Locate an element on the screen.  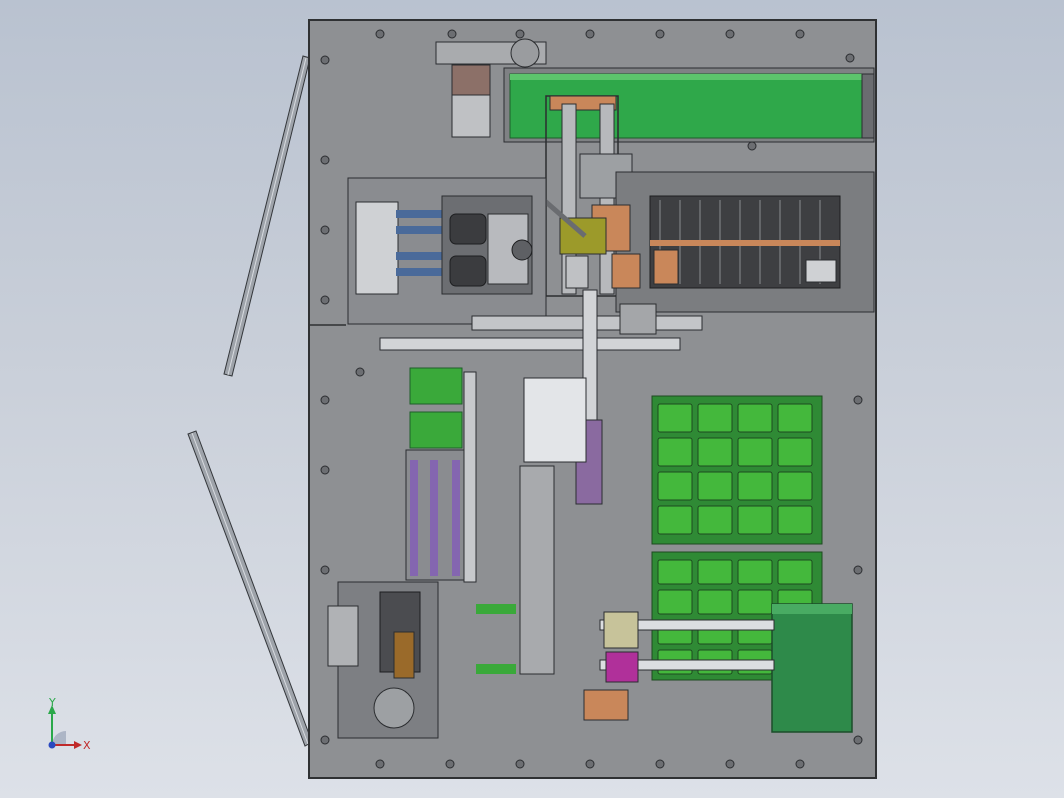
cylinder-housing is located at coordinates (555, 420).